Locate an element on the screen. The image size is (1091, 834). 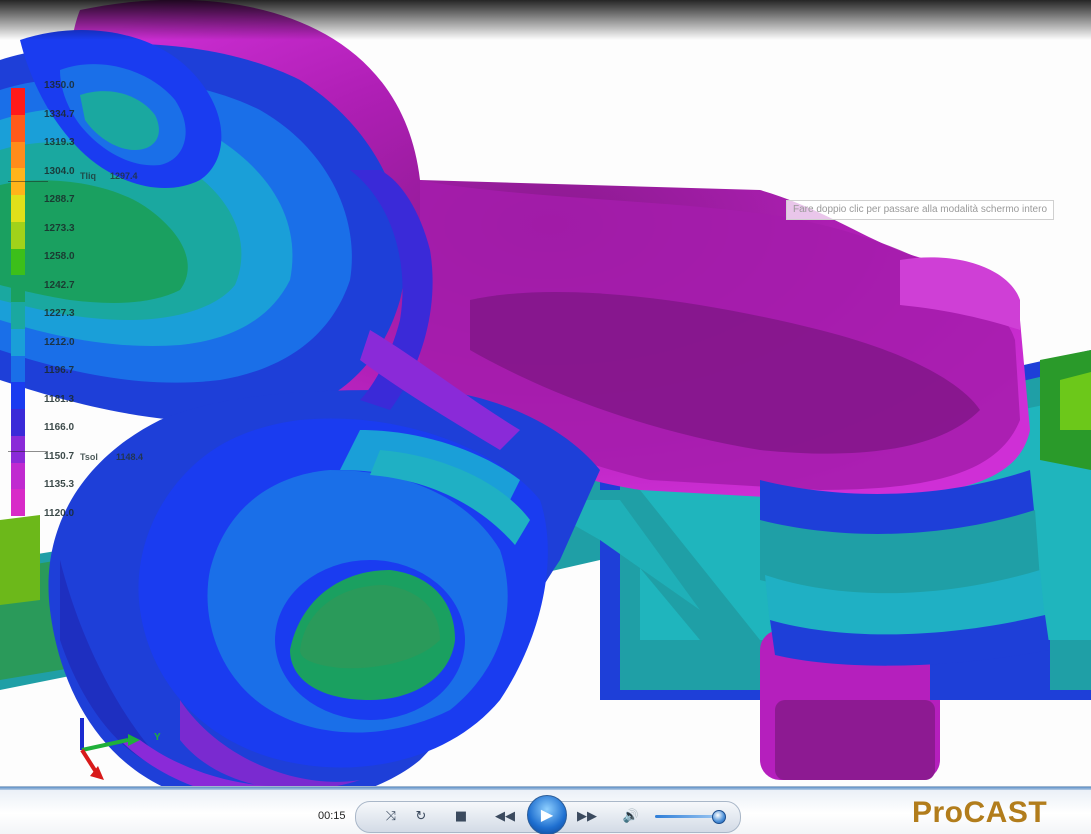
legend-value: 1135.3 is located at coordinates (59, 485).